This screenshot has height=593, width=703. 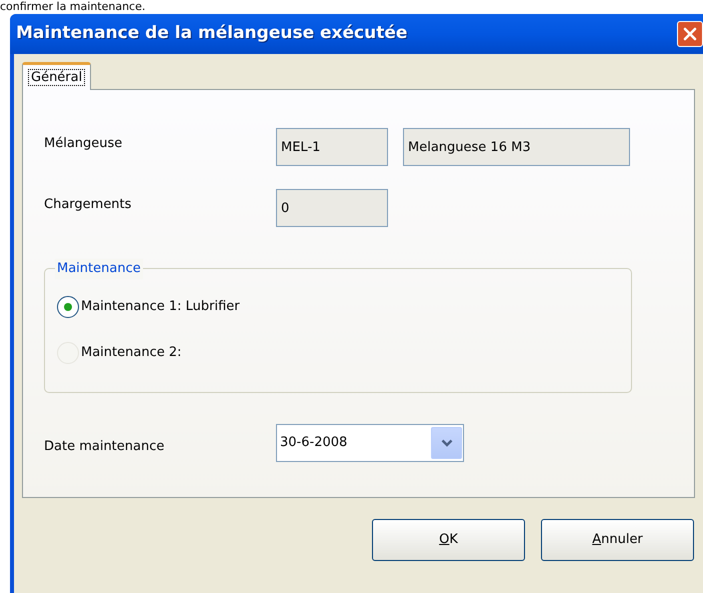 I want to click on tab: Général, so click(x=57, y=76).